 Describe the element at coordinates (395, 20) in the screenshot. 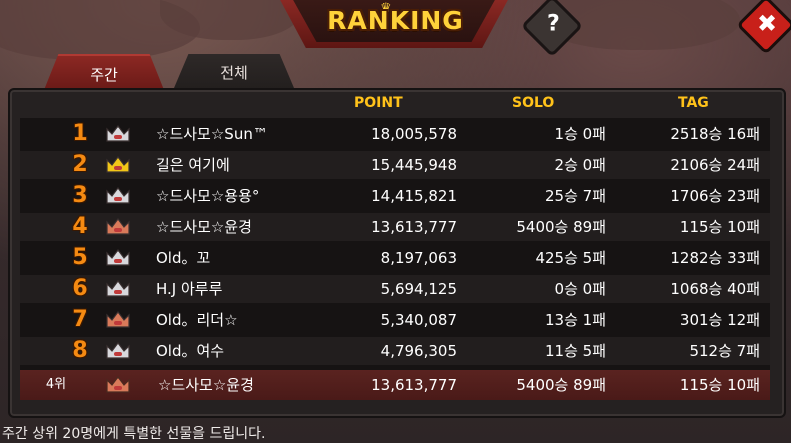

I see `page-title: RANKING` at that location.